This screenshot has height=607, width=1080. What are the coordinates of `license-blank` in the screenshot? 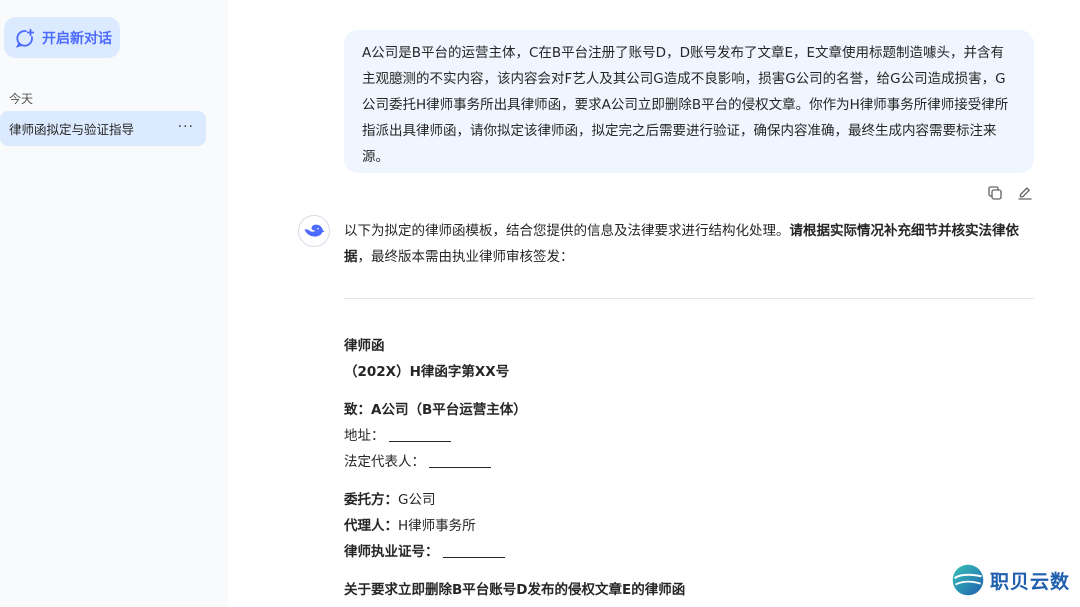 It's located at (473, 551).